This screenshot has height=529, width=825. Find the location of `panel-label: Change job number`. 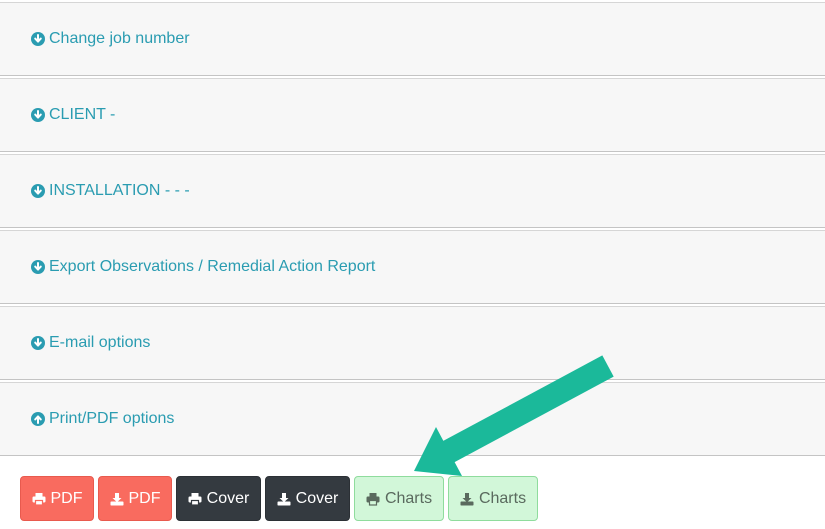

panel-label: Change job number is located at coordinates (119, 38).